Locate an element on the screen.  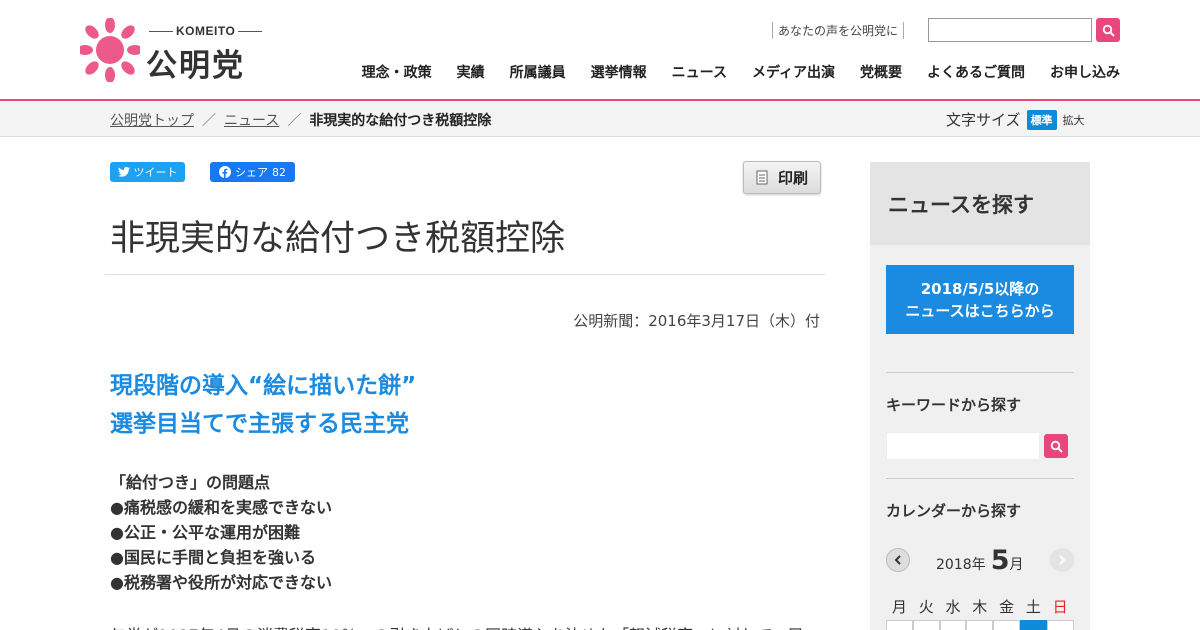
nav-item-news: ニュース is located at coordinates (699, 72).